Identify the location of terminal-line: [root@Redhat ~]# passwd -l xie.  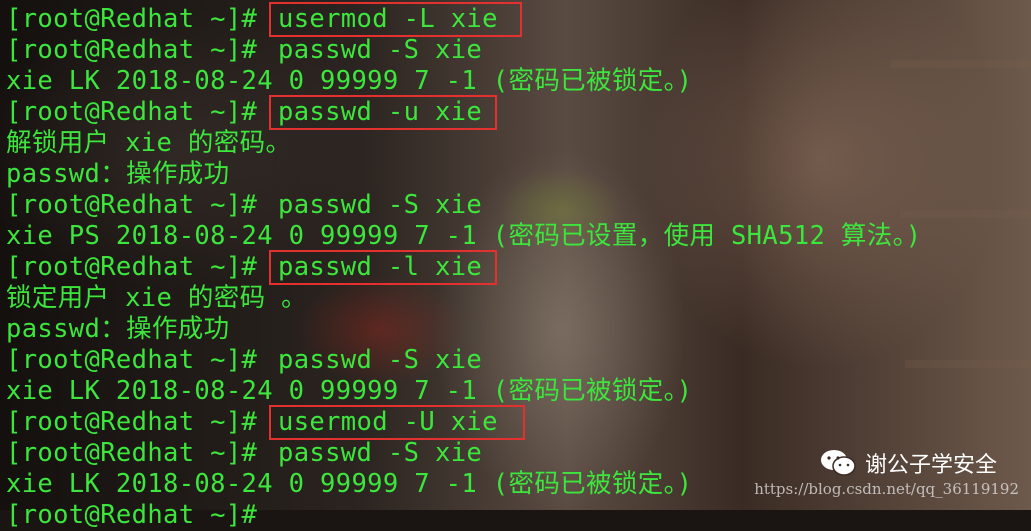
(244, 267).